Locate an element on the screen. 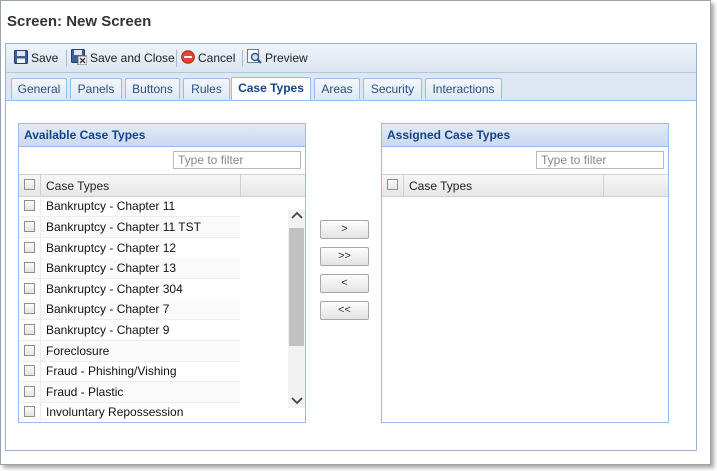 The image size is (717, 471). save-button: Save is located at coordinates (36, 58).